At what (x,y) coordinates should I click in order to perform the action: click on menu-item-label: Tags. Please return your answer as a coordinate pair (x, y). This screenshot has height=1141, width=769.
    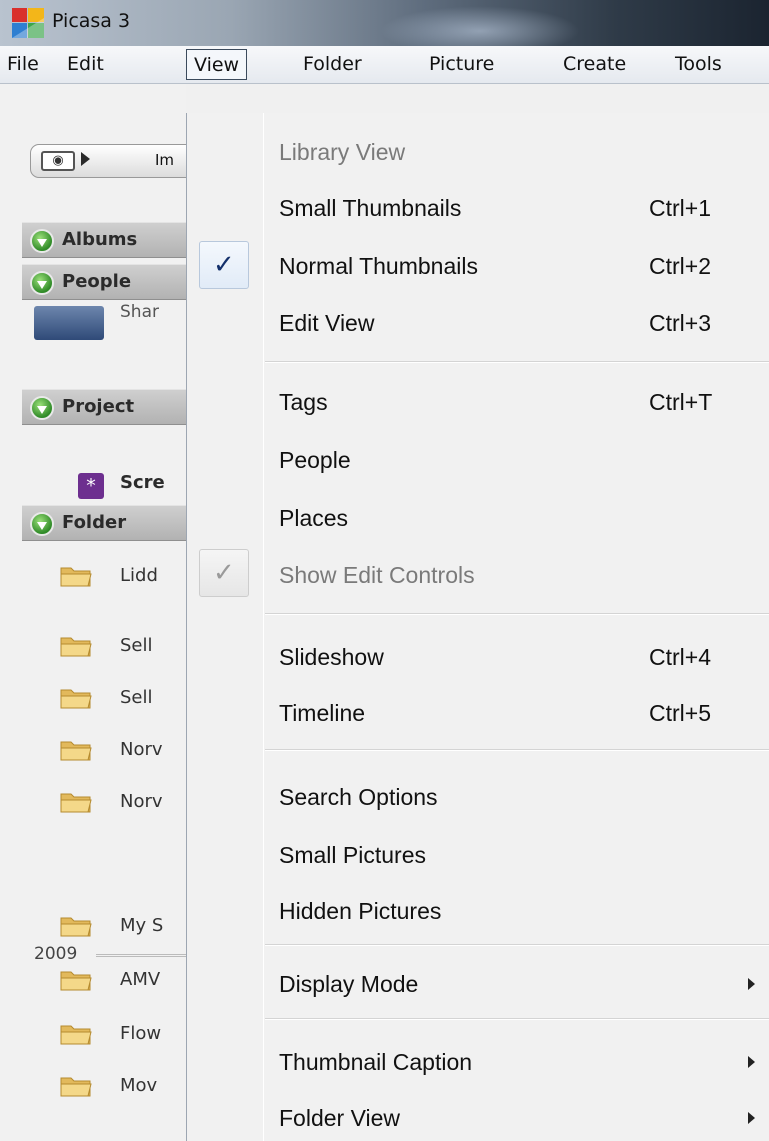
    Looking at the image, I should click on (303, 402).